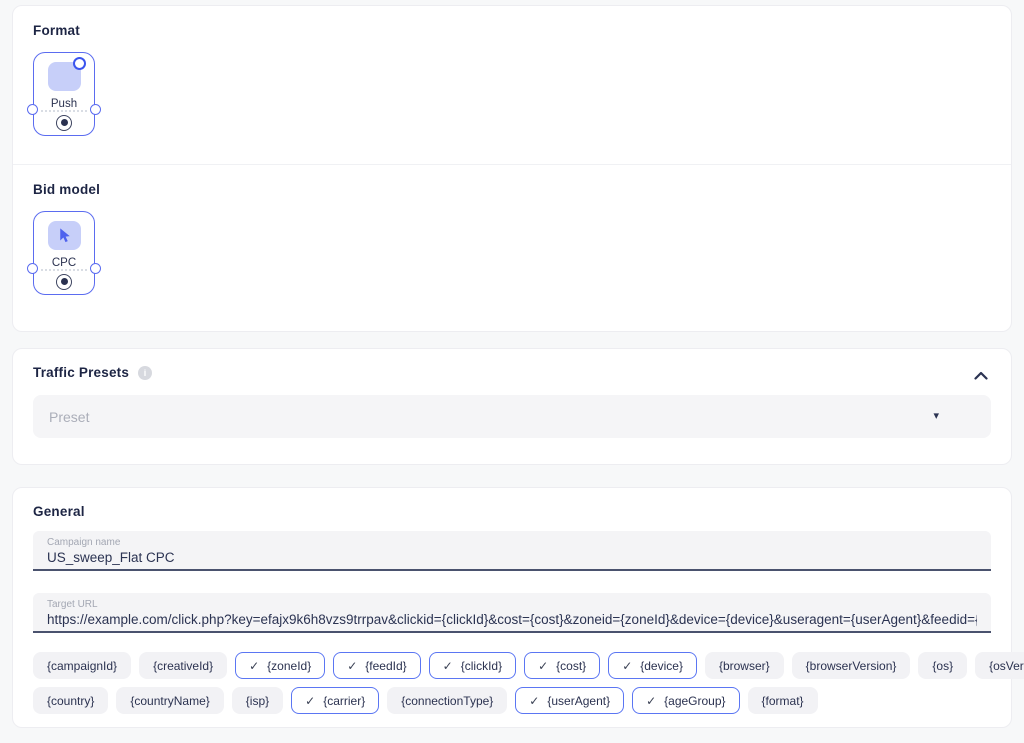 This screenshot has height=743, width=1024. I want to click on bid-option-cpc: CPC, so click(64, 253).